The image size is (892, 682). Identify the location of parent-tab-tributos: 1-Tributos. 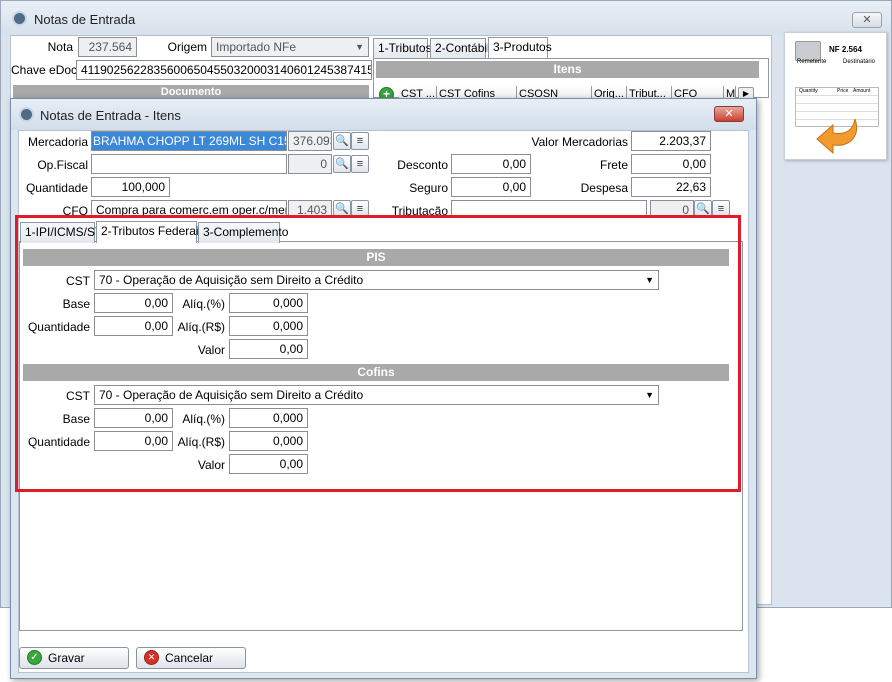
(402, 48).